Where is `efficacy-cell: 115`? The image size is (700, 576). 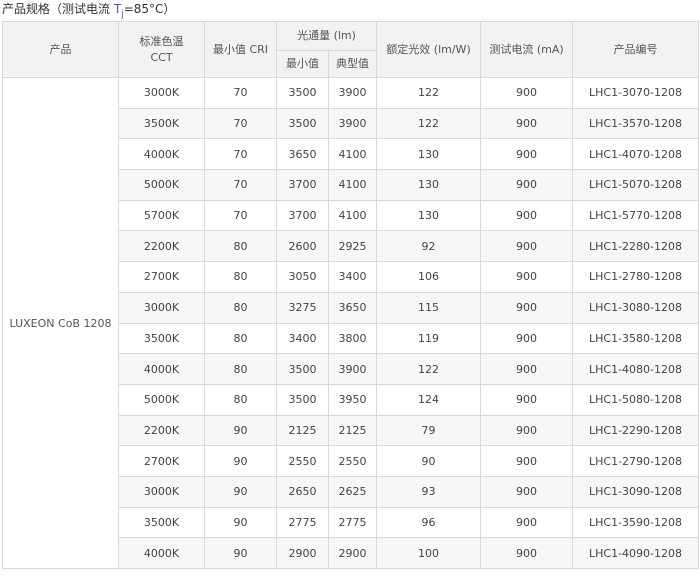 efficacy-cell: 115 is located at coordinates (429, 307).